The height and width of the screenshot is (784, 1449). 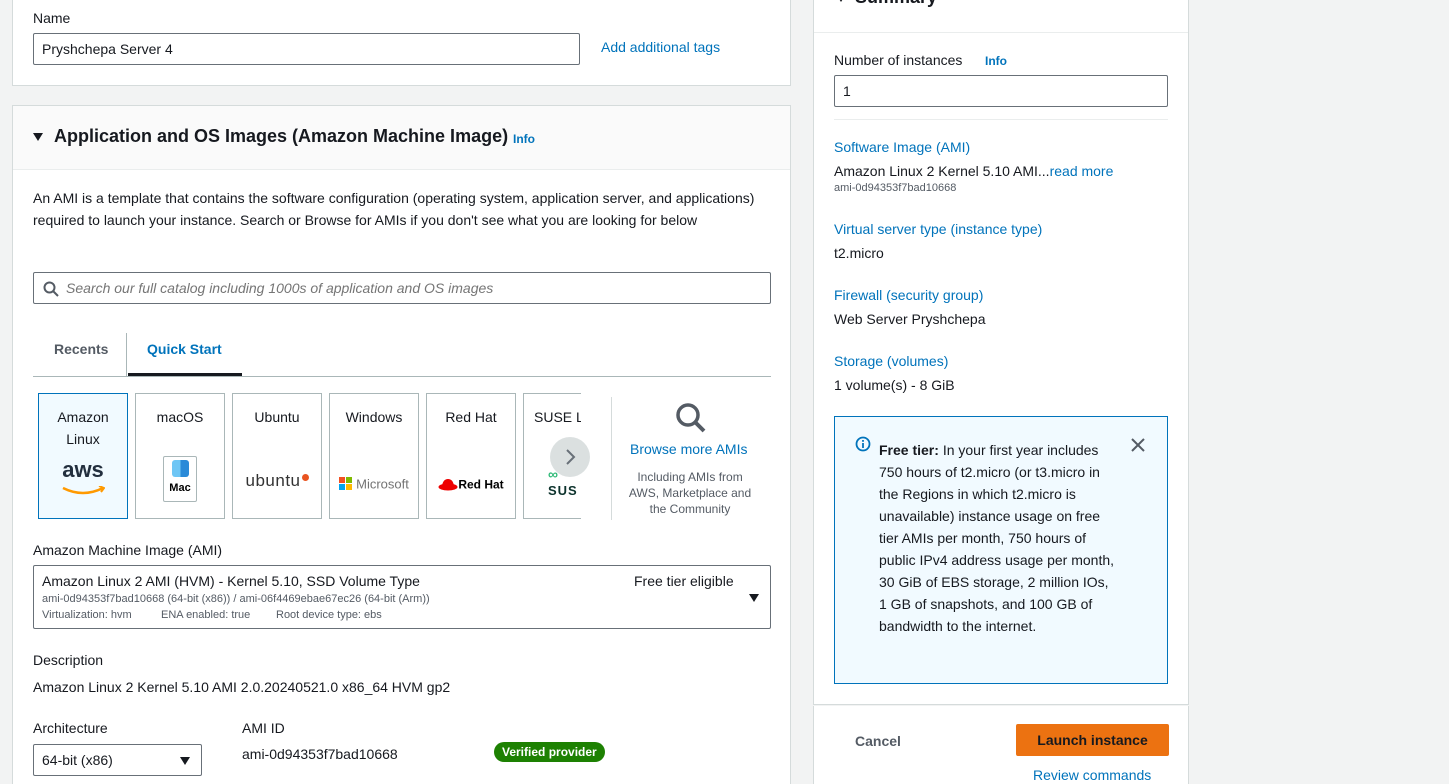 What do you see at coordinates (180, 417) in the screenshot?
I see `os-card-label: macOS` at bounding box center [180, 417].